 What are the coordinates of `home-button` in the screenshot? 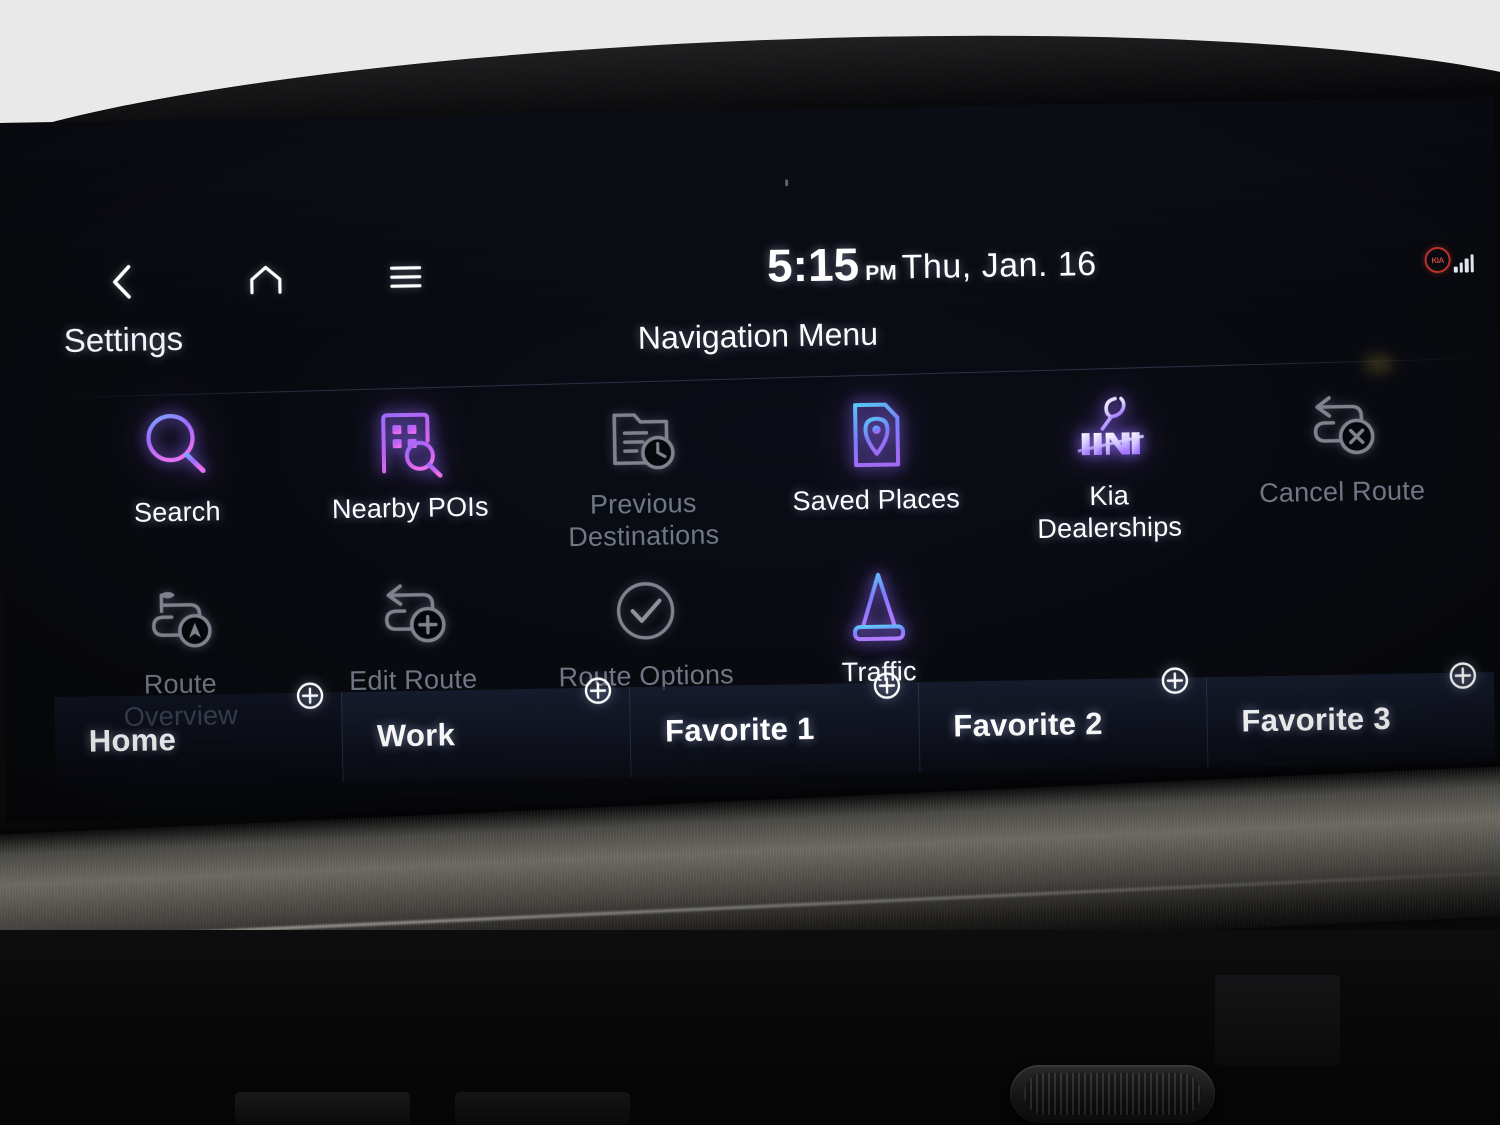 It's located at (265, 279).